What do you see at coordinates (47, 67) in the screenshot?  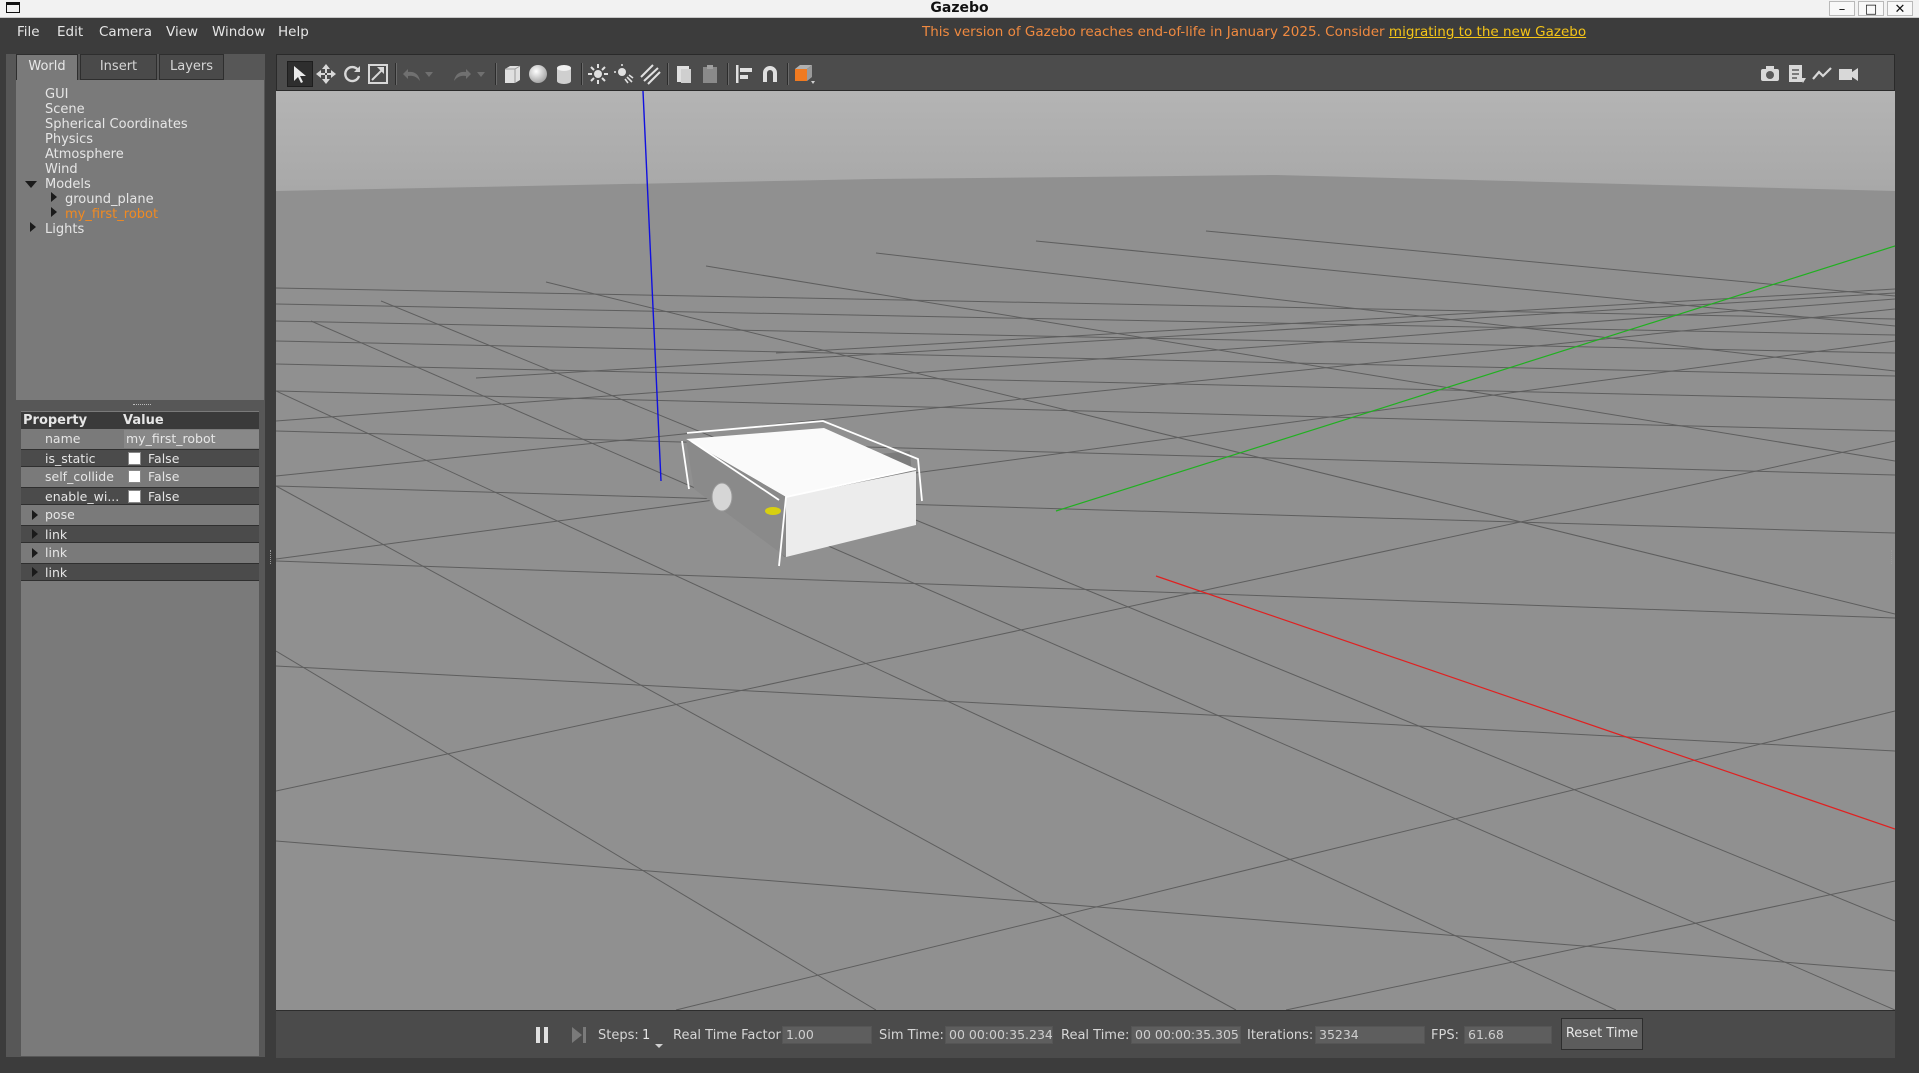 I see `tab-world: World` at bounding box center [47, 67].